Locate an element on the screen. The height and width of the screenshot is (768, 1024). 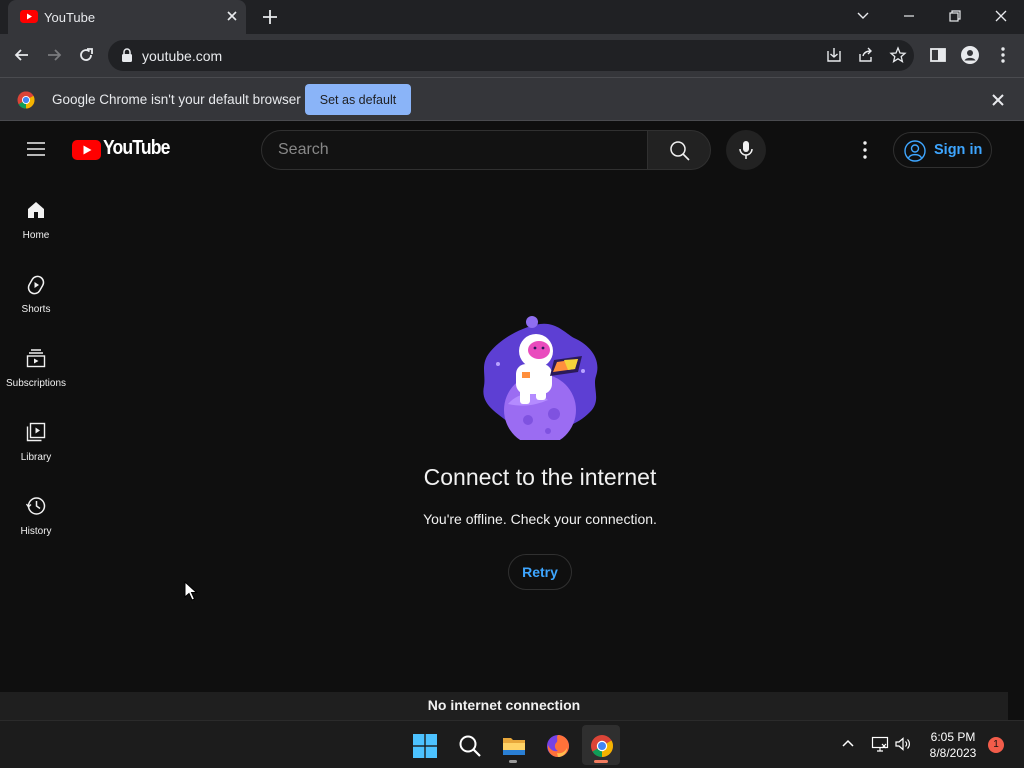
chrome-menu-icon is located at coordinates (1003, 55).